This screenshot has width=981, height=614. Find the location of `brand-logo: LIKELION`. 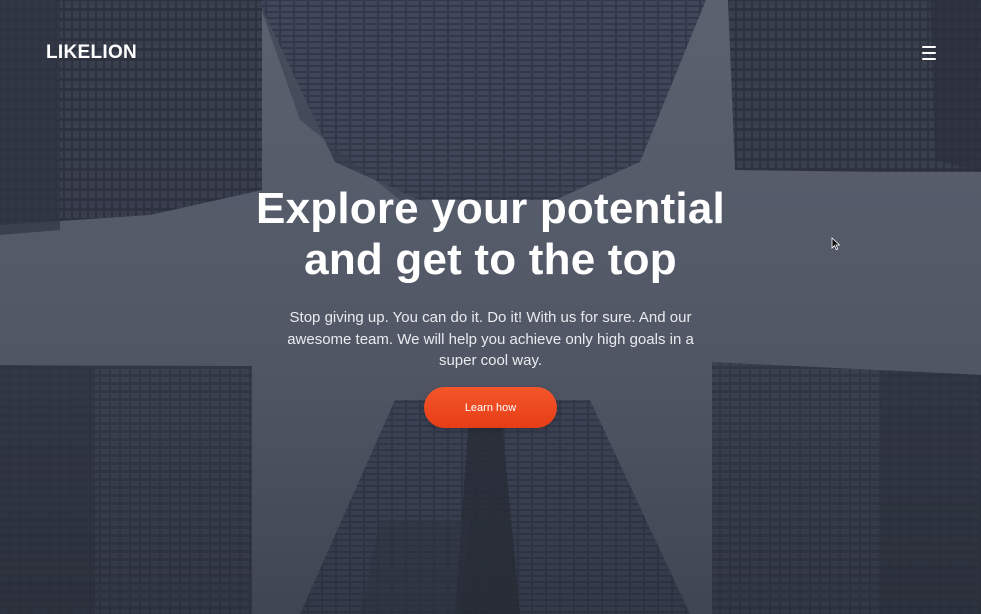

brand-logo: LIKELION is located at coordinates (91, 53).